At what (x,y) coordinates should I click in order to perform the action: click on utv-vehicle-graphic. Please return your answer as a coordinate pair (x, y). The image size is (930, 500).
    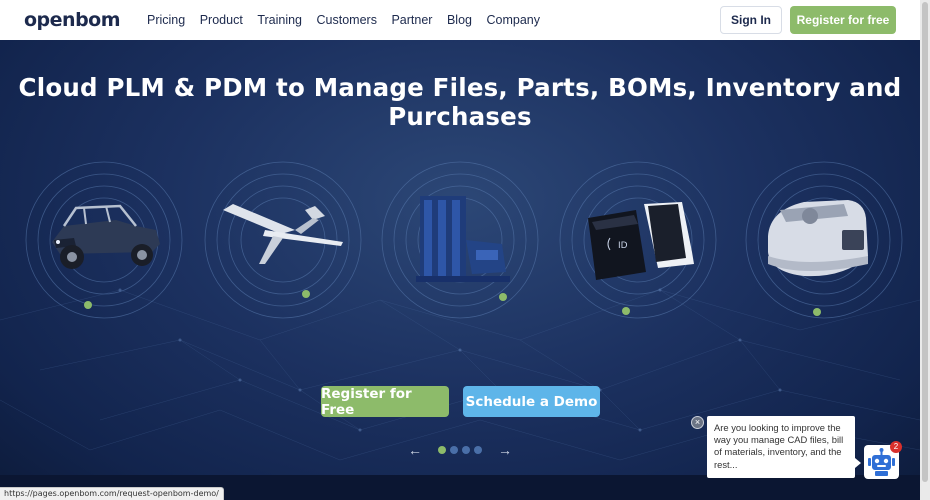
    Looking at the image, I should click on (106, 236).